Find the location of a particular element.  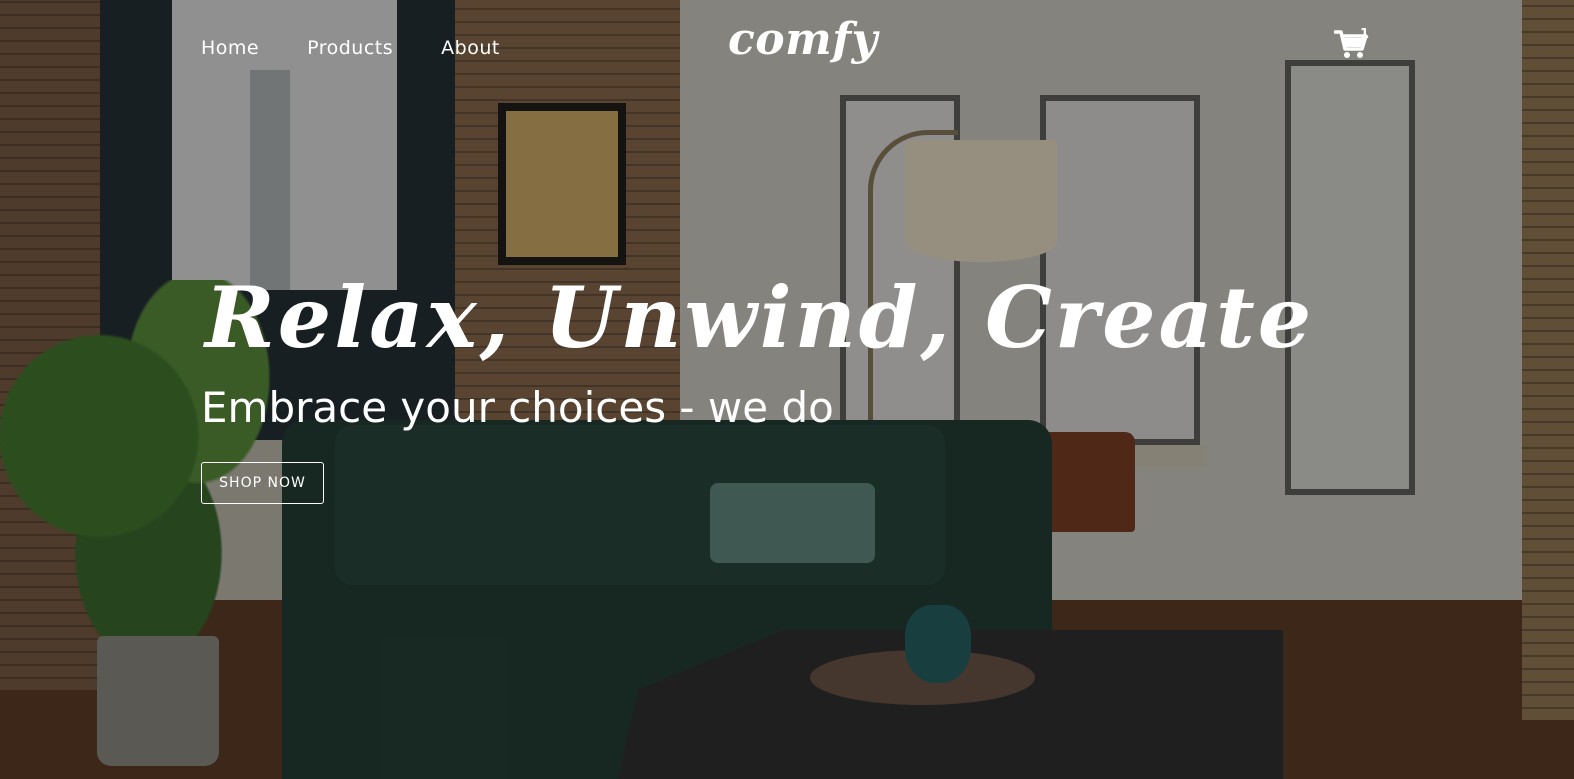

navbar: Home Products About comfy 1 is located at coordinates (787, 50).